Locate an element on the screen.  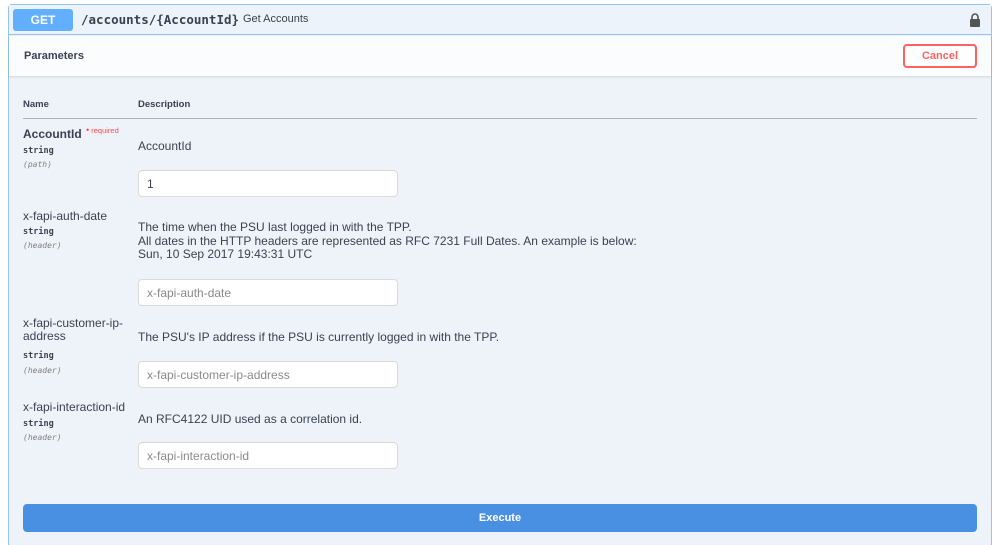
param-name-customer-ip: x-fapi-customer-ip- address is located at coordinates (73, 330).